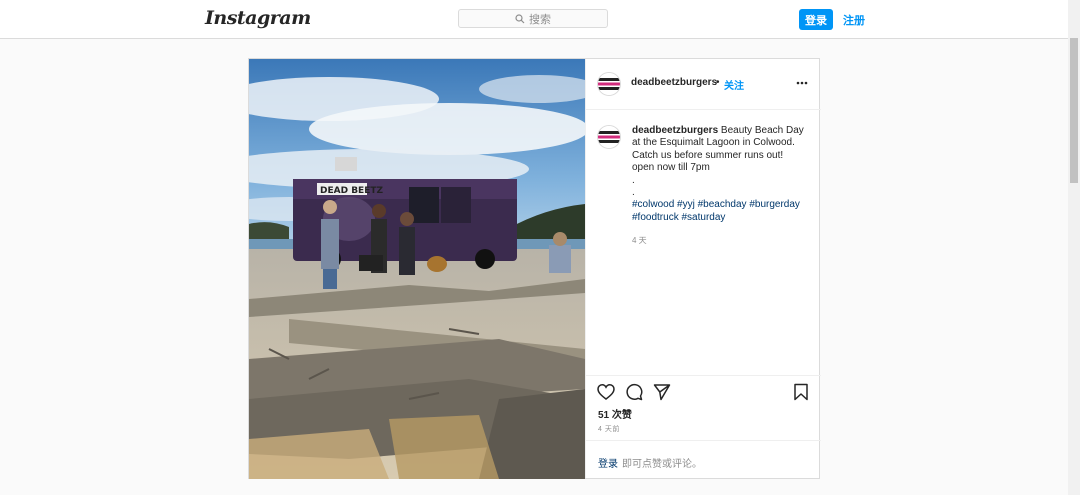 The height and width of the screenshot is (495, 1080). What do you see at coordinates (816, 19) in the screenshot?
I see `login-button: 登录` at bounding box center [816, 19].